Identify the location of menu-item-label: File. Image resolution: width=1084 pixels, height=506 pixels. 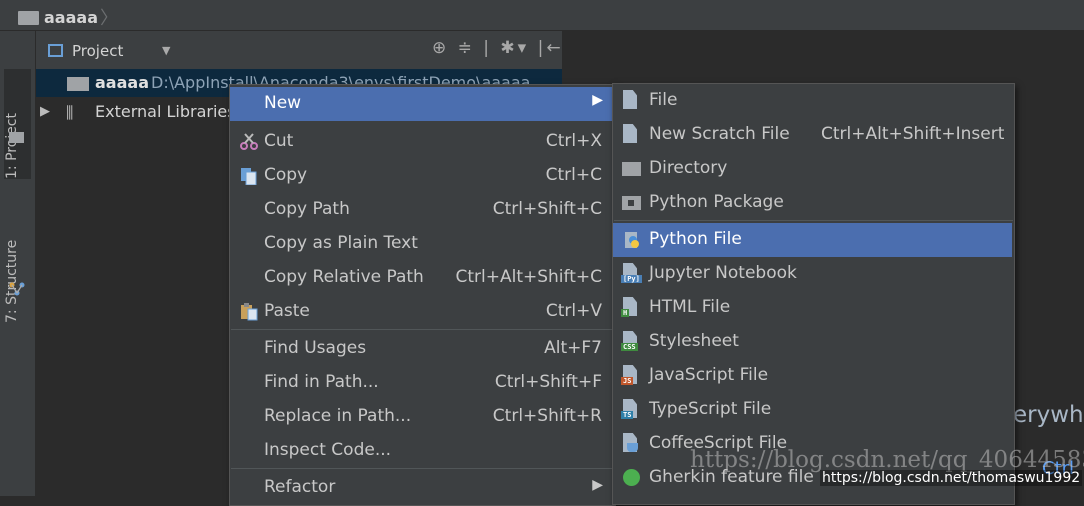
(663, 100).